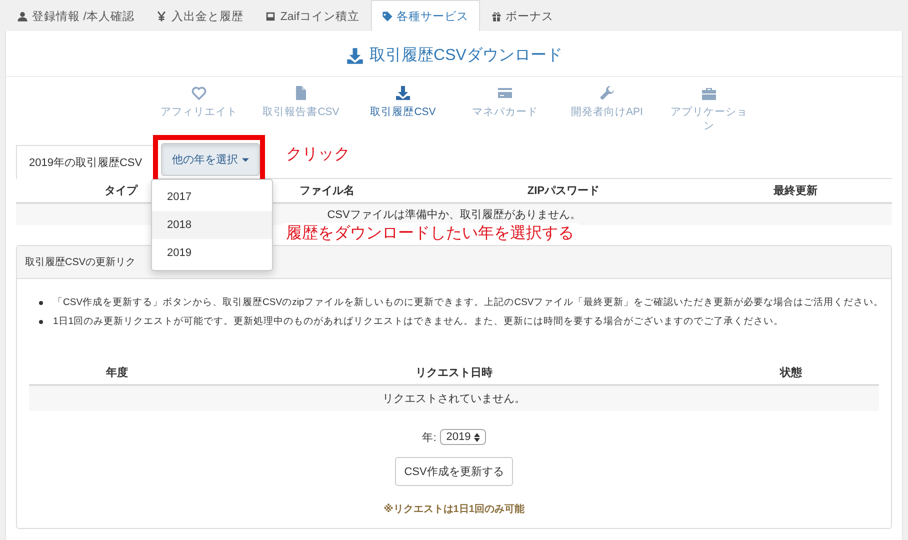 This screenshot has width=908, height=540. I want to click on service-link: 取引履歴CSV, so click(403, 114).